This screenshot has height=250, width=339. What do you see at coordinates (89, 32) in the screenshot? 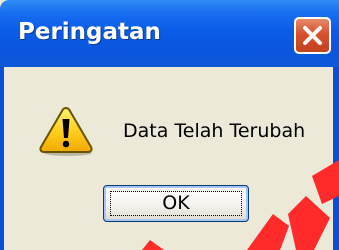
I see `dialog-title: Peringatan` at bounding box center [89, 32].